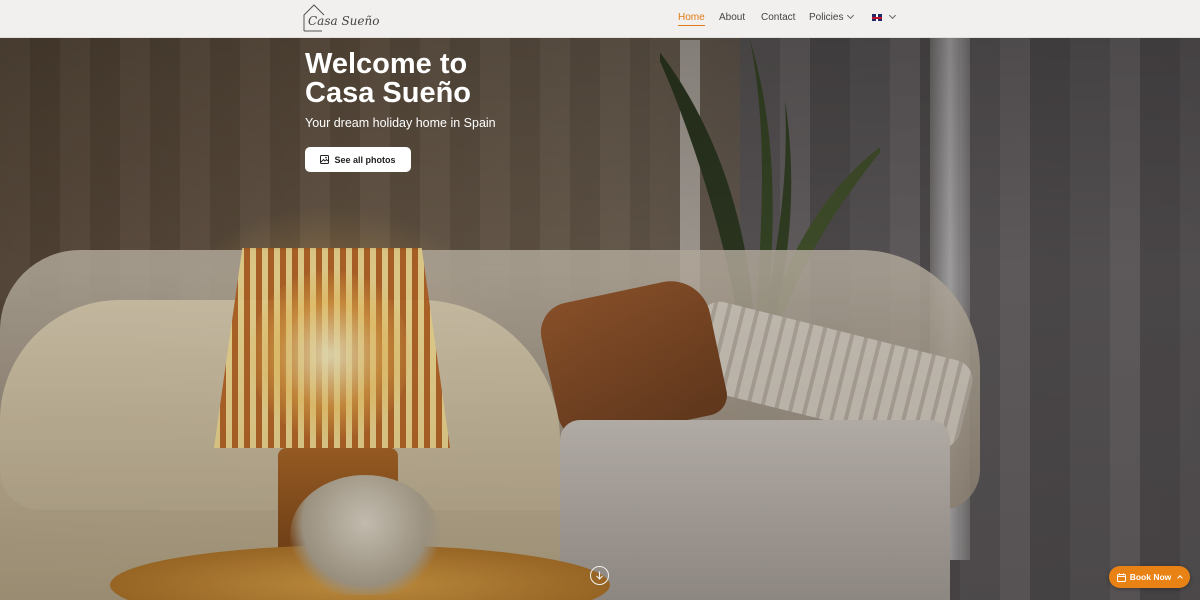 The width and height of the screenshot is (1200, 600). I want to click on see-all-photos-label: See all photos, so click(365, 159).